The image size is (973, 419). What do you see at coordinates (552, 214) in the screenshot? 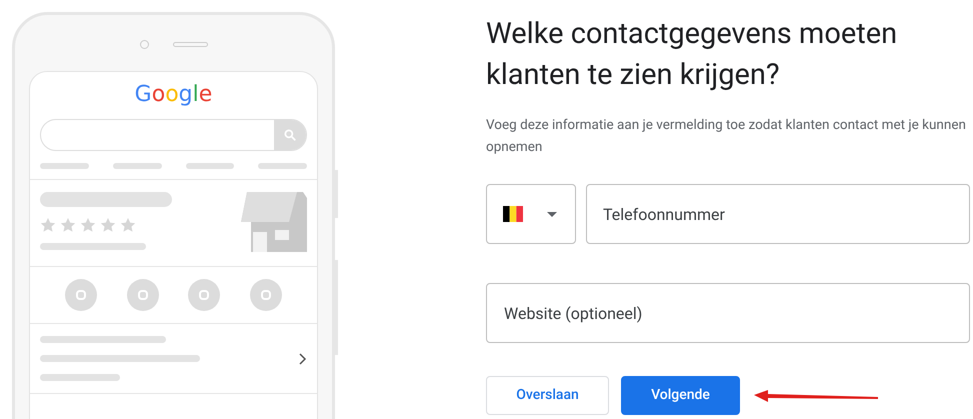
I see `caret-icon` at bounding box center [552, 214].